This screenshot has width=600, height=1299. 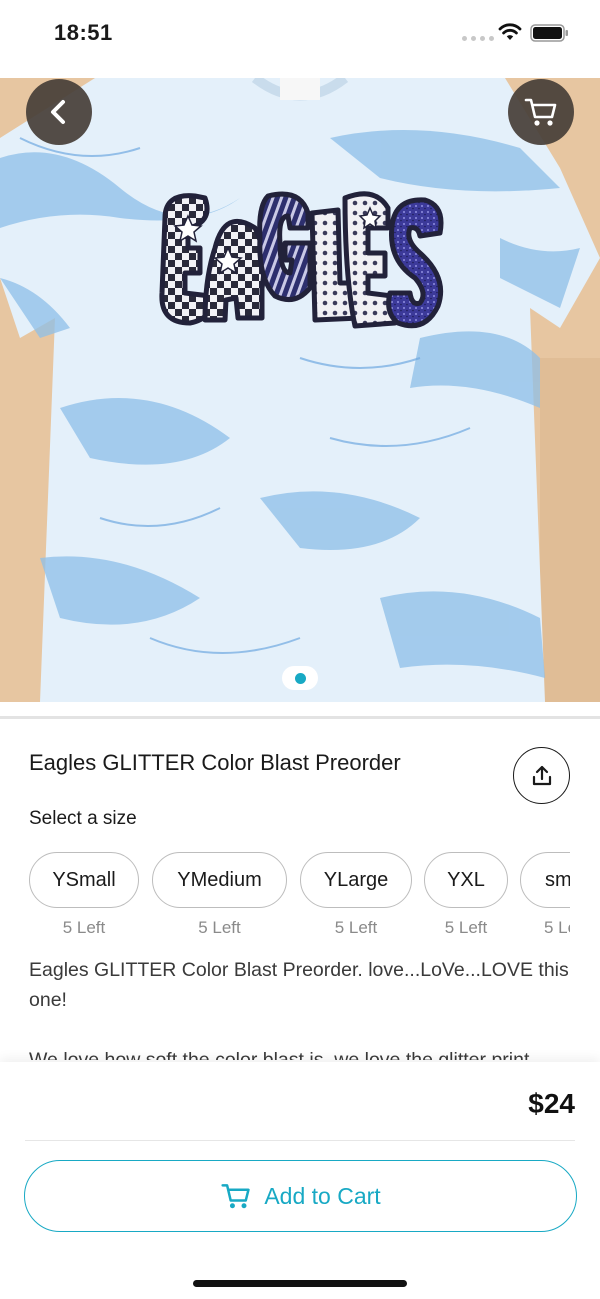 I want to click on gallery-page-indicator, so click(x=300, y=678).